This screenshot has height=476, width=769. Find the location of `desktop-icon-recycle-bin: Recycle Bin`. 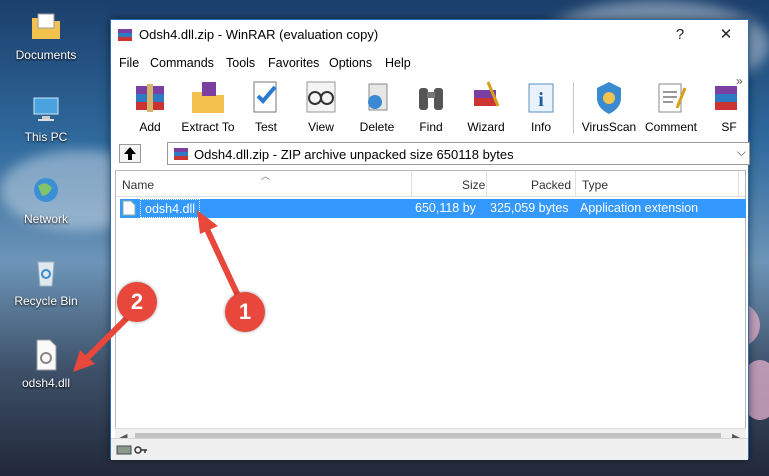

desktop-icon-recycle-bin: Recycle Bin is located at coordinates (46, 282).